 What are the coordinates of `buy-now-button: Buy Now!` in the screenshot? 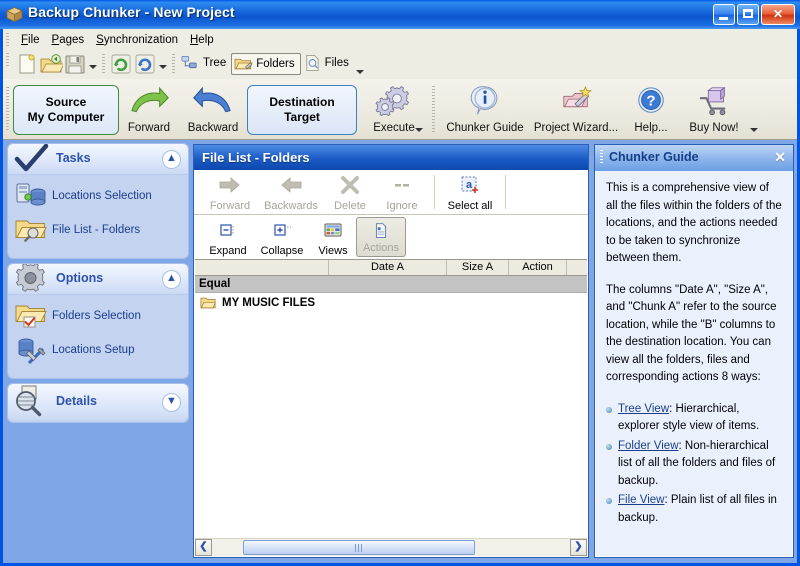 It's located at (718, 110).